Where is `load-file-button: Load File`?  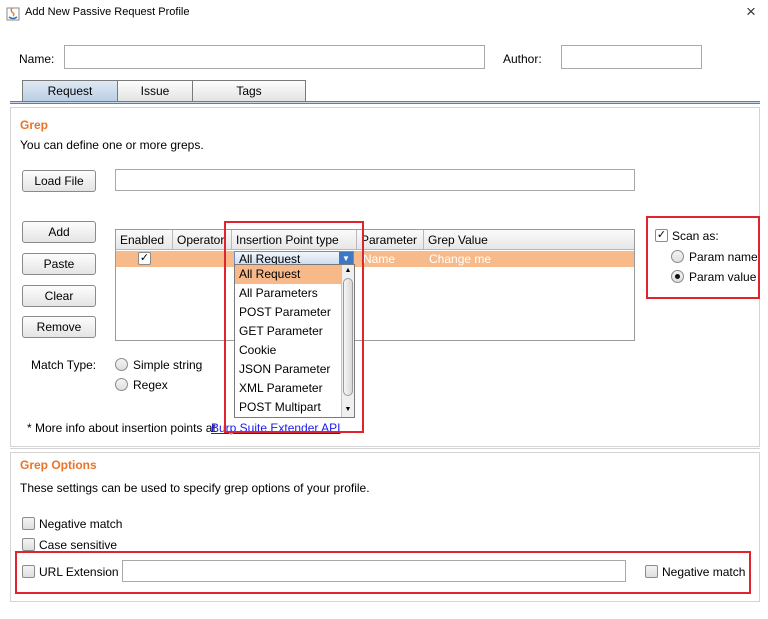 load-file-button: Load File is located at coordinates (59, 181).